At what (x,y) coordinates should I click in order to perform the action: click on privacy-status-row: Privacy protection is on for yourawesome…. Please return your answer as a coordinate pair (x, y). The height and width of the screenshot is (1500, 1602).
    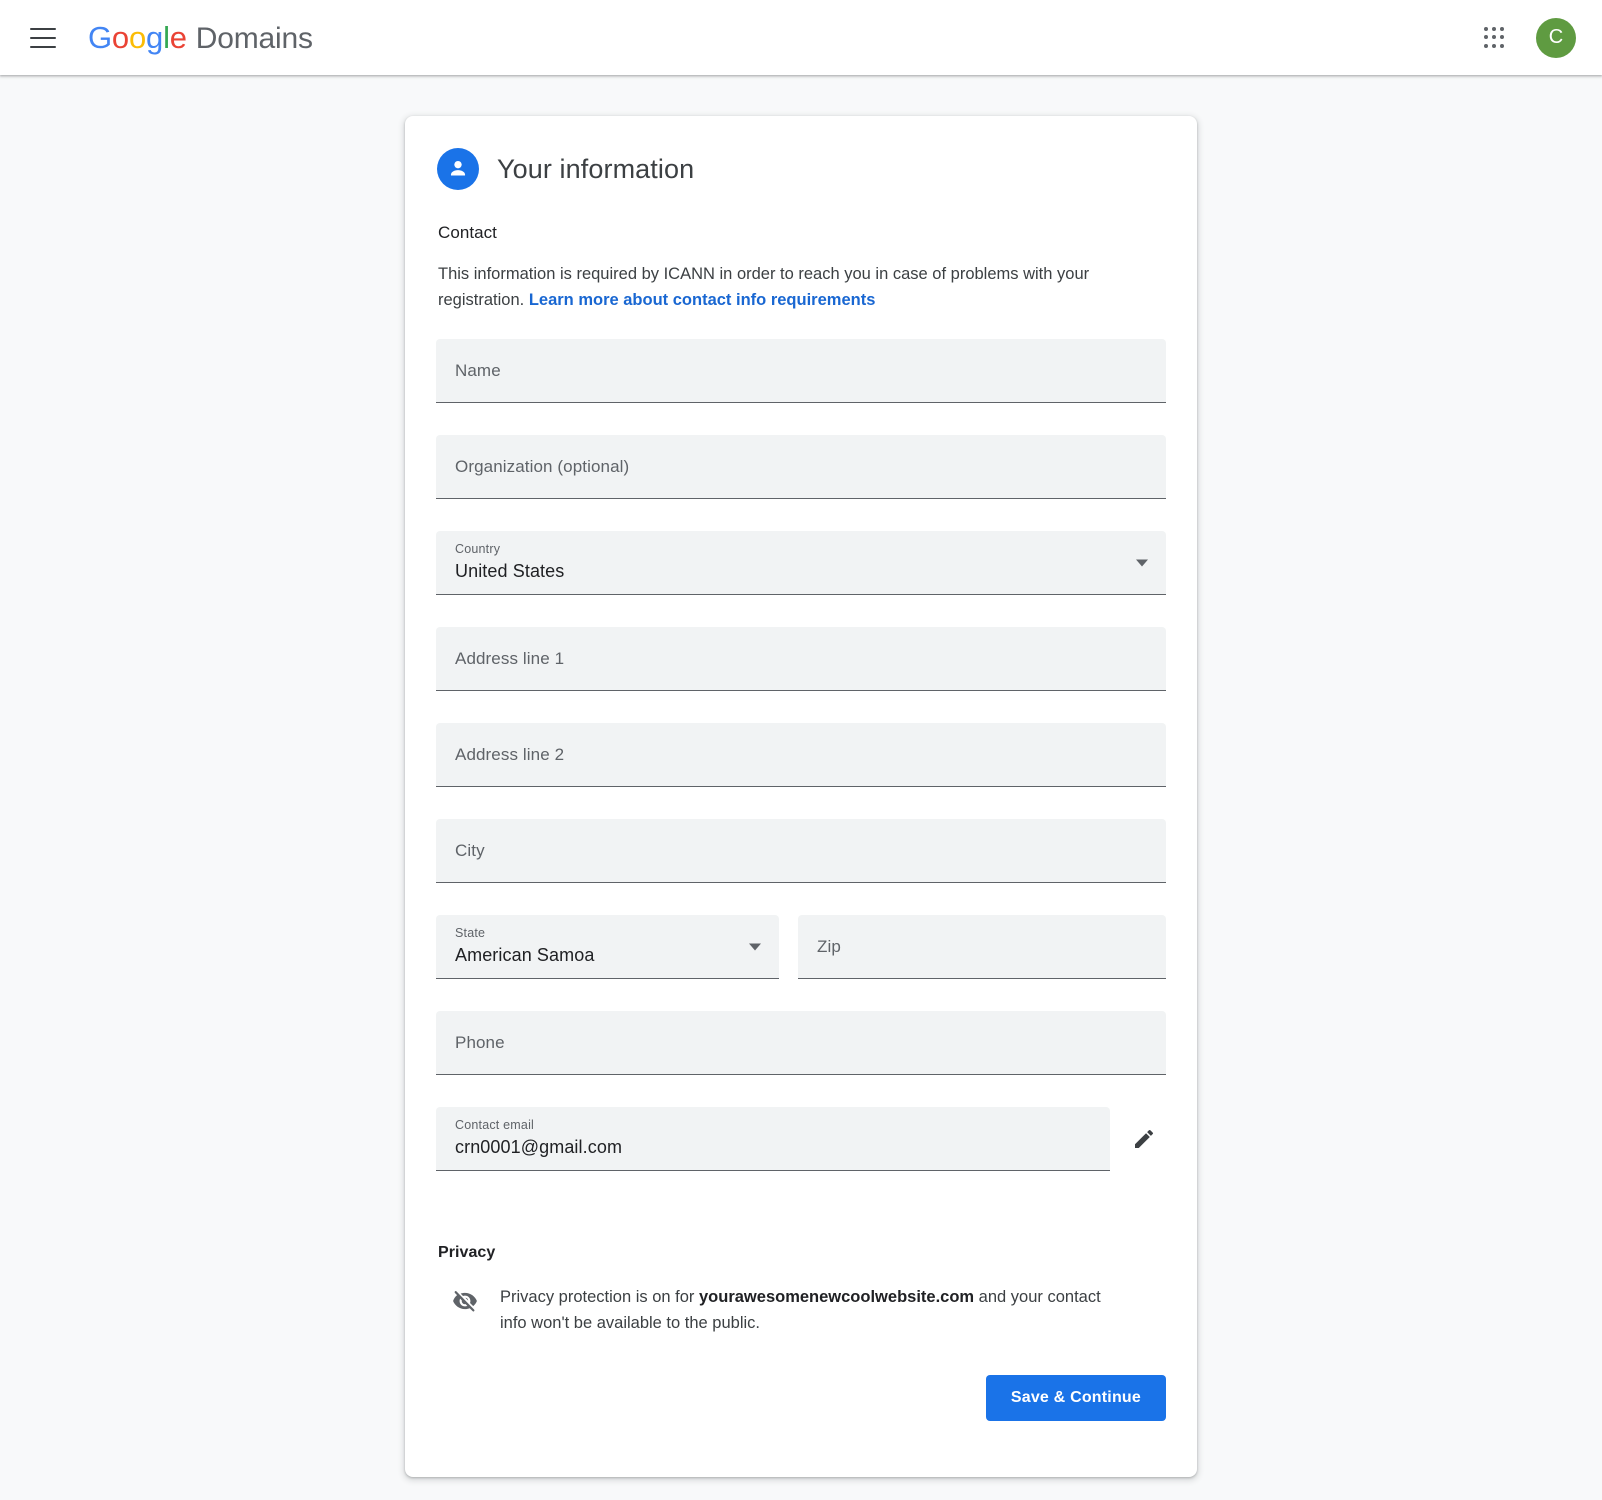
    Looking at the image, I should click on (801, 1310).